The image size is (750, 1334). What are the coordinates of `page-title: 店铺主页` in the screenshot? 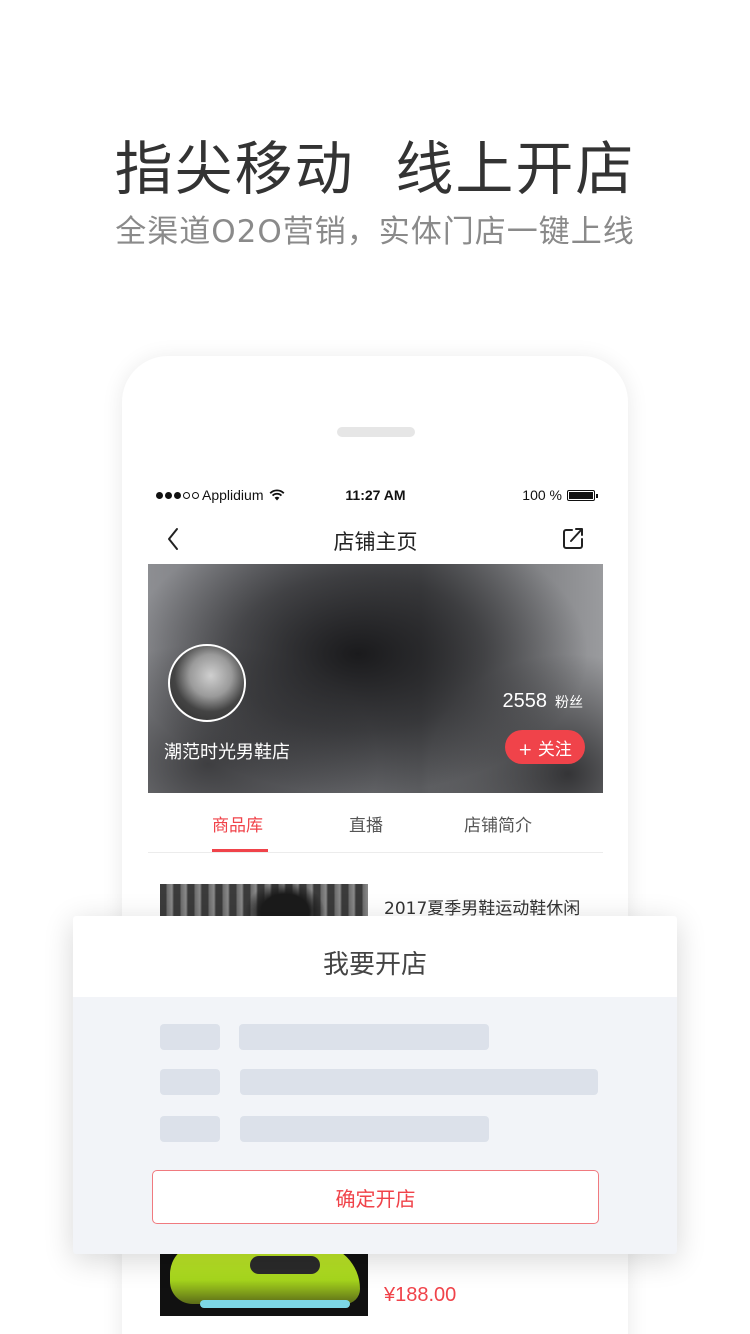 It's located at (375, 542).